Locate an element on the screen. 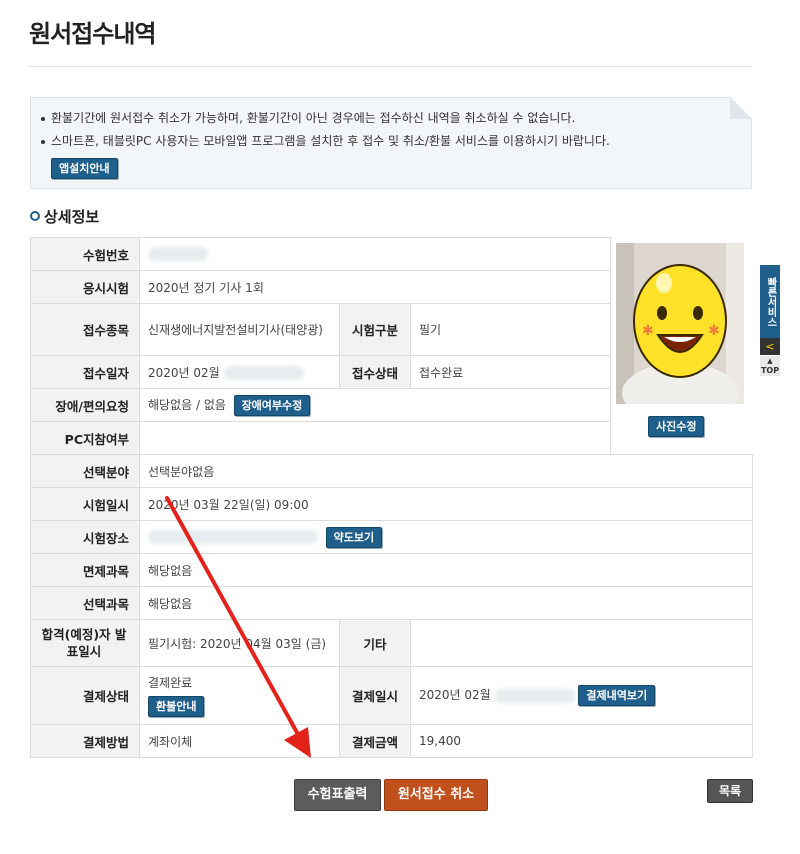 This screenshot has width=800, height=854. label-exam-type: 시험구분 is located at coordinates (375, 329).